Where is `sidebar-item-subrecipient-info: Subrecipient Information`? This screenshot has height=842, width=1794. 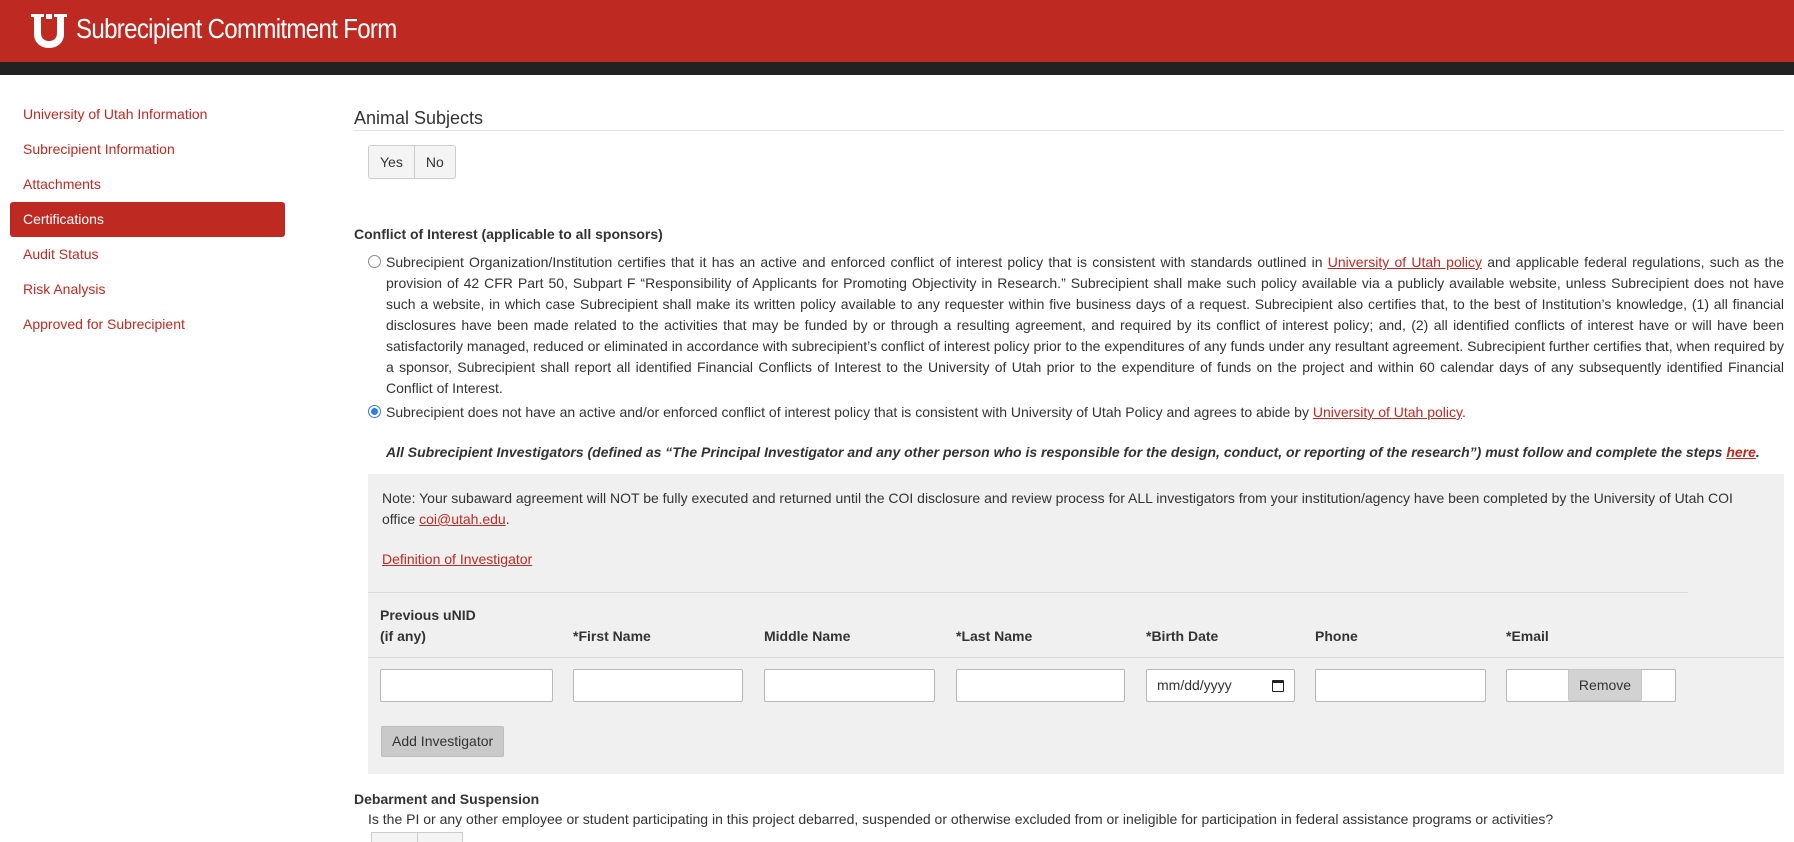 sidebar-item-subrecipient-info: Subrecipient Information is located at coordinates (147, 149).